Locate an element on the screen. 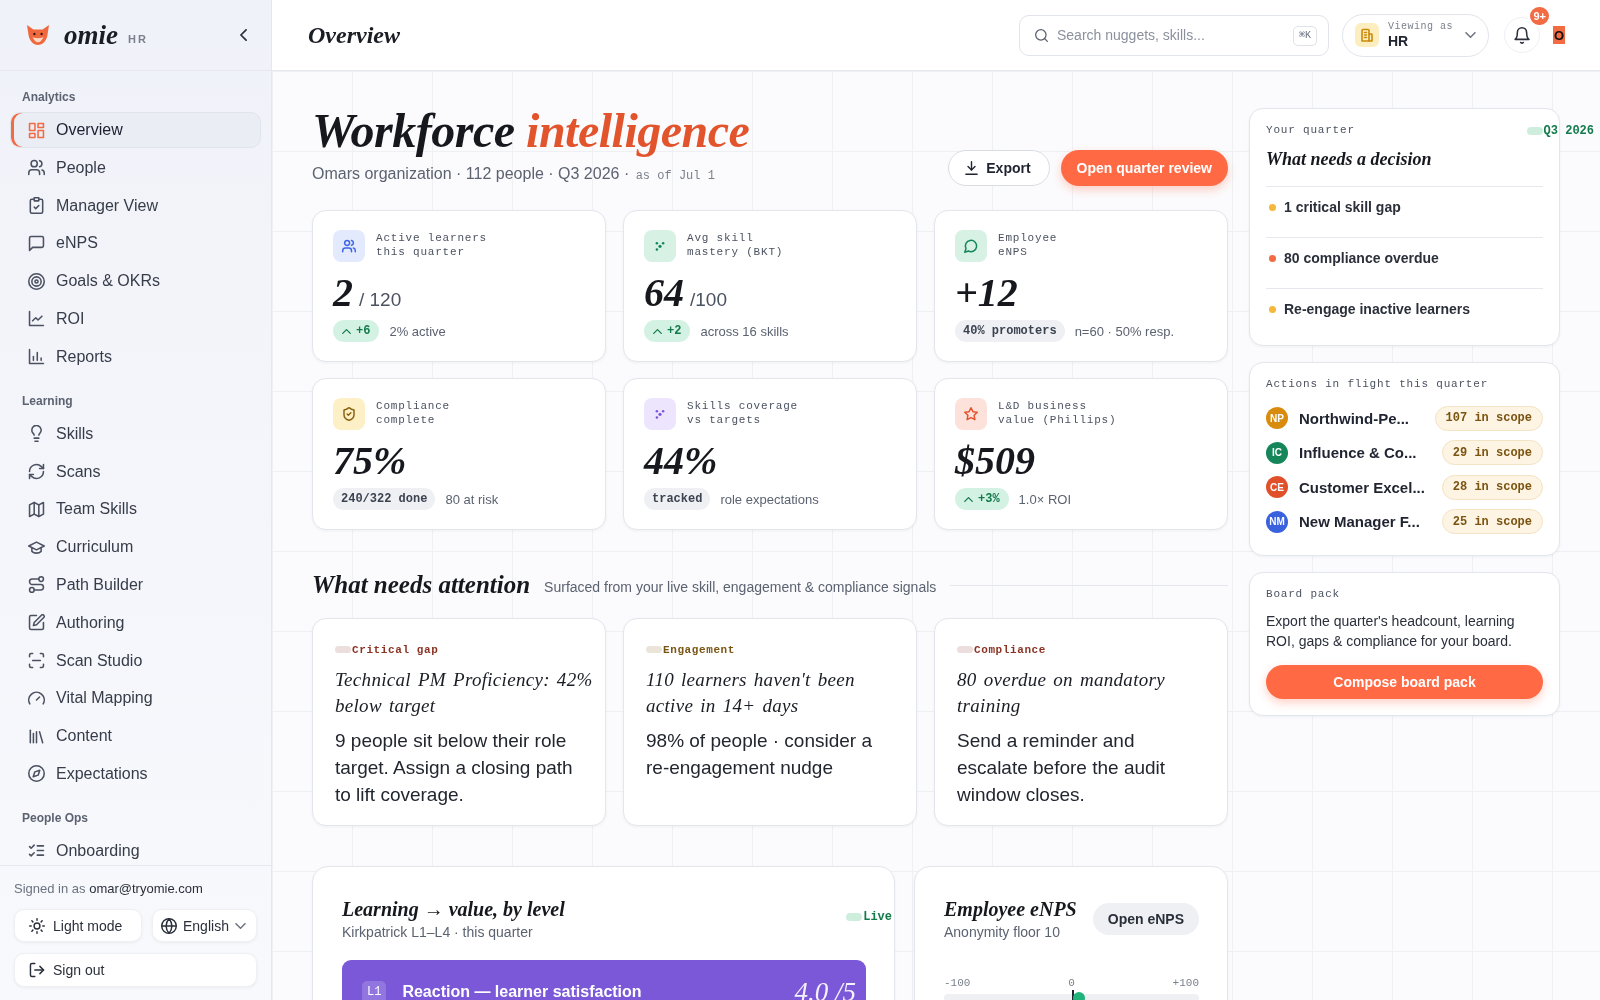 This screenshot has width=1600, height=1000. delta-value: +3% is located at coordinates (989, 499).